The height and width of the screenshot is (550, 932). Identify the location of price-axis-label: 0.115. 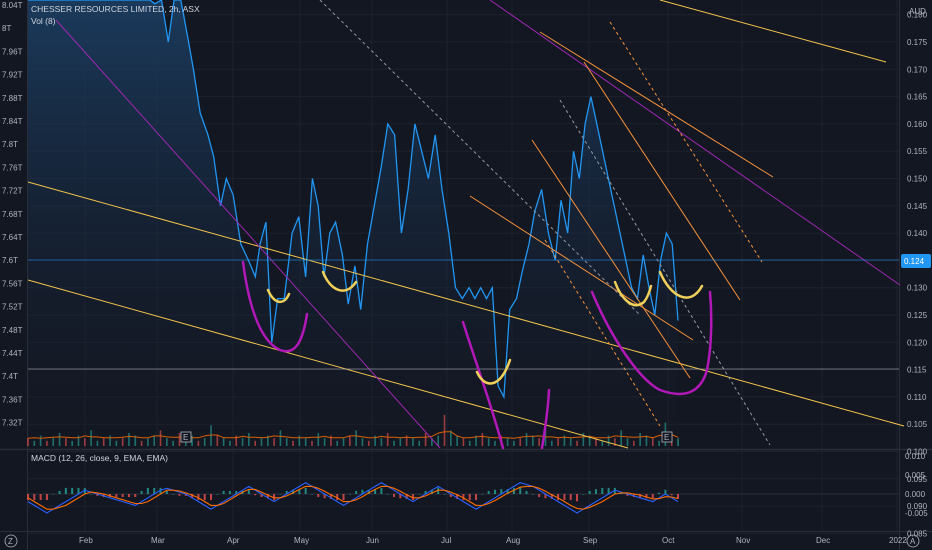
(917, 370).